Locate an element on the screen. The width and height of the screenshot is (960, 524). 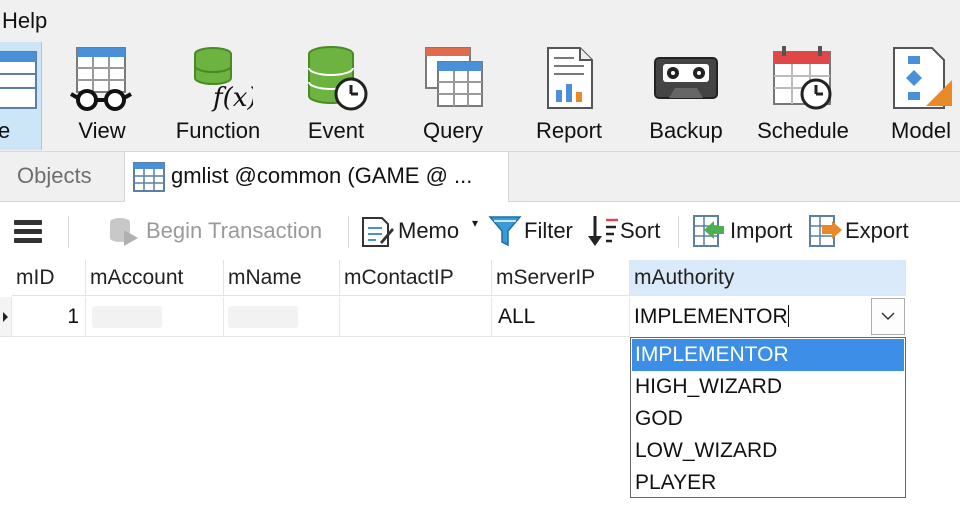
dropdown-option-high-wizard: HIGH_WIZARD is located at coordinates (768, 387).